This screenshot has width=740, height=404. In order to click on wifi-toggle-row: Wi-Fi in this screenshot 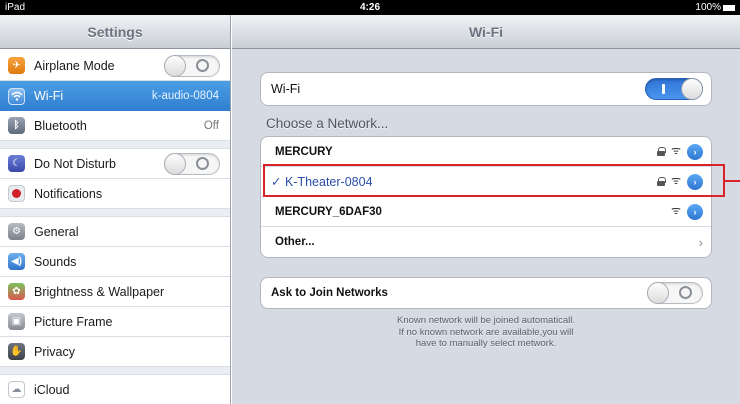, I will do `click(486, 89)`.